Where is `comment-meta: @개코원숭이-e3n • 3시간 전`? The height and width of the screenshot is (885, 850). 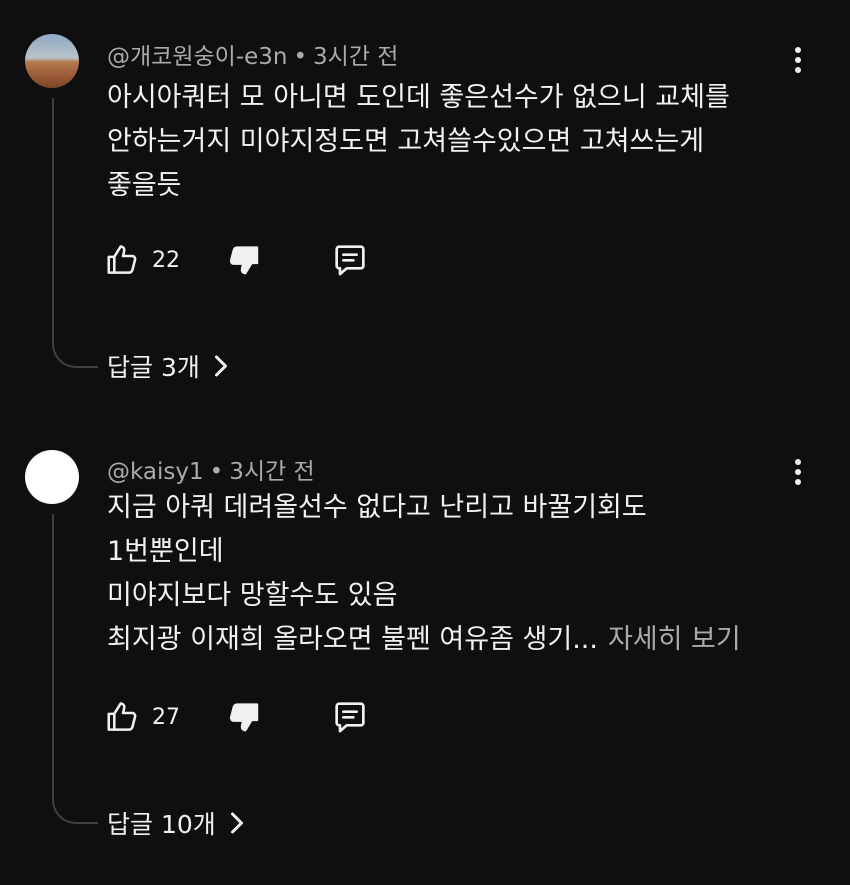 comment-meta: @개코원숭이-e3n • 3시간 전 is located at coordinates (252, 54).